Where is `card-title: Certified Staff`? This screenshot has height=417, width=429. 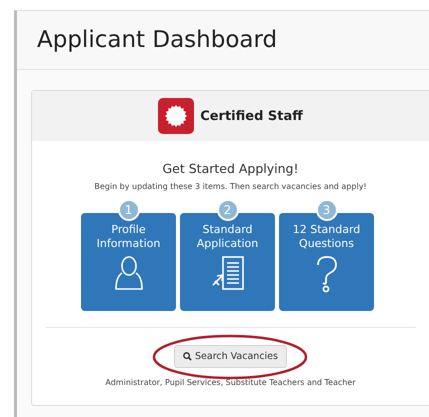
card-title: Certified Staff is located at coordinates (251, 116).